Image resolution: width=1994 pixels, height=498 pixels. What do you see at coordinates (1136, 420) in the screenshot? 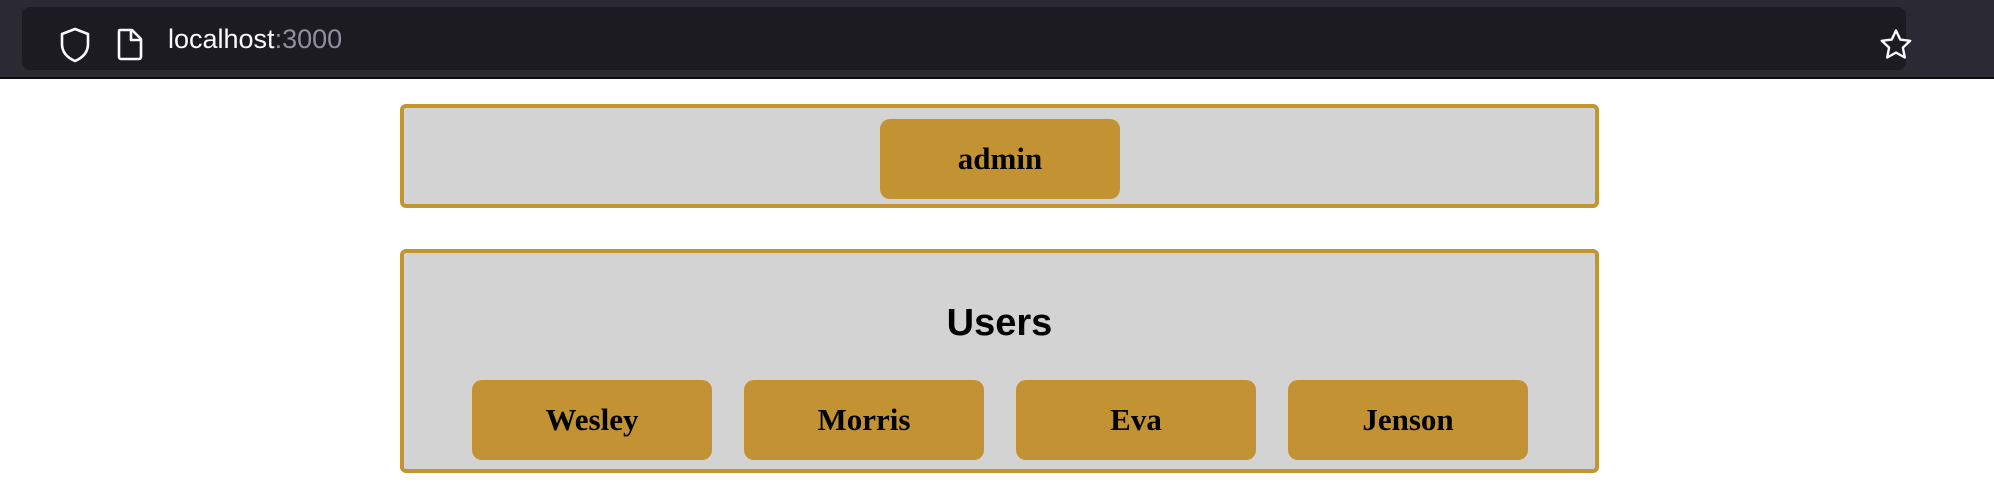
I see `user-button-eva: Eva` at bounding box center [1136, 420].